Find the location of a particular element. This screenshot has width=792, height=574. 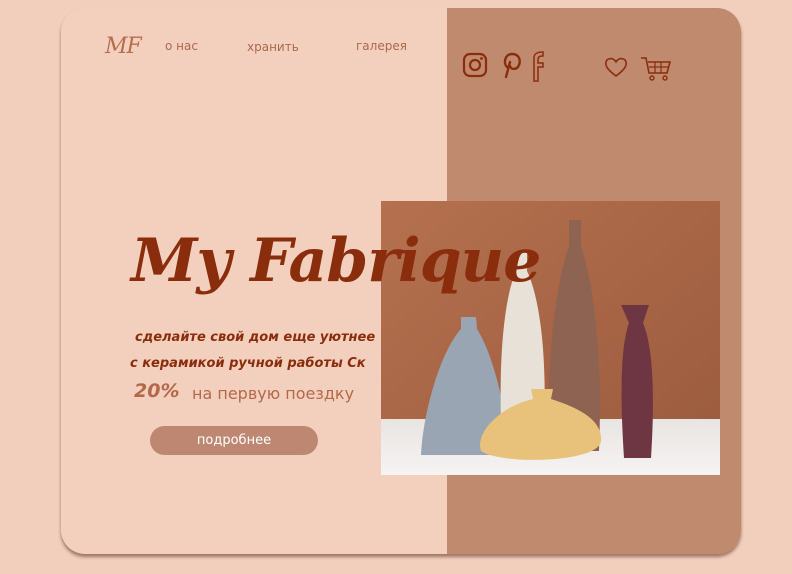

nav-store: хранить is located at coordinates (273, 47).